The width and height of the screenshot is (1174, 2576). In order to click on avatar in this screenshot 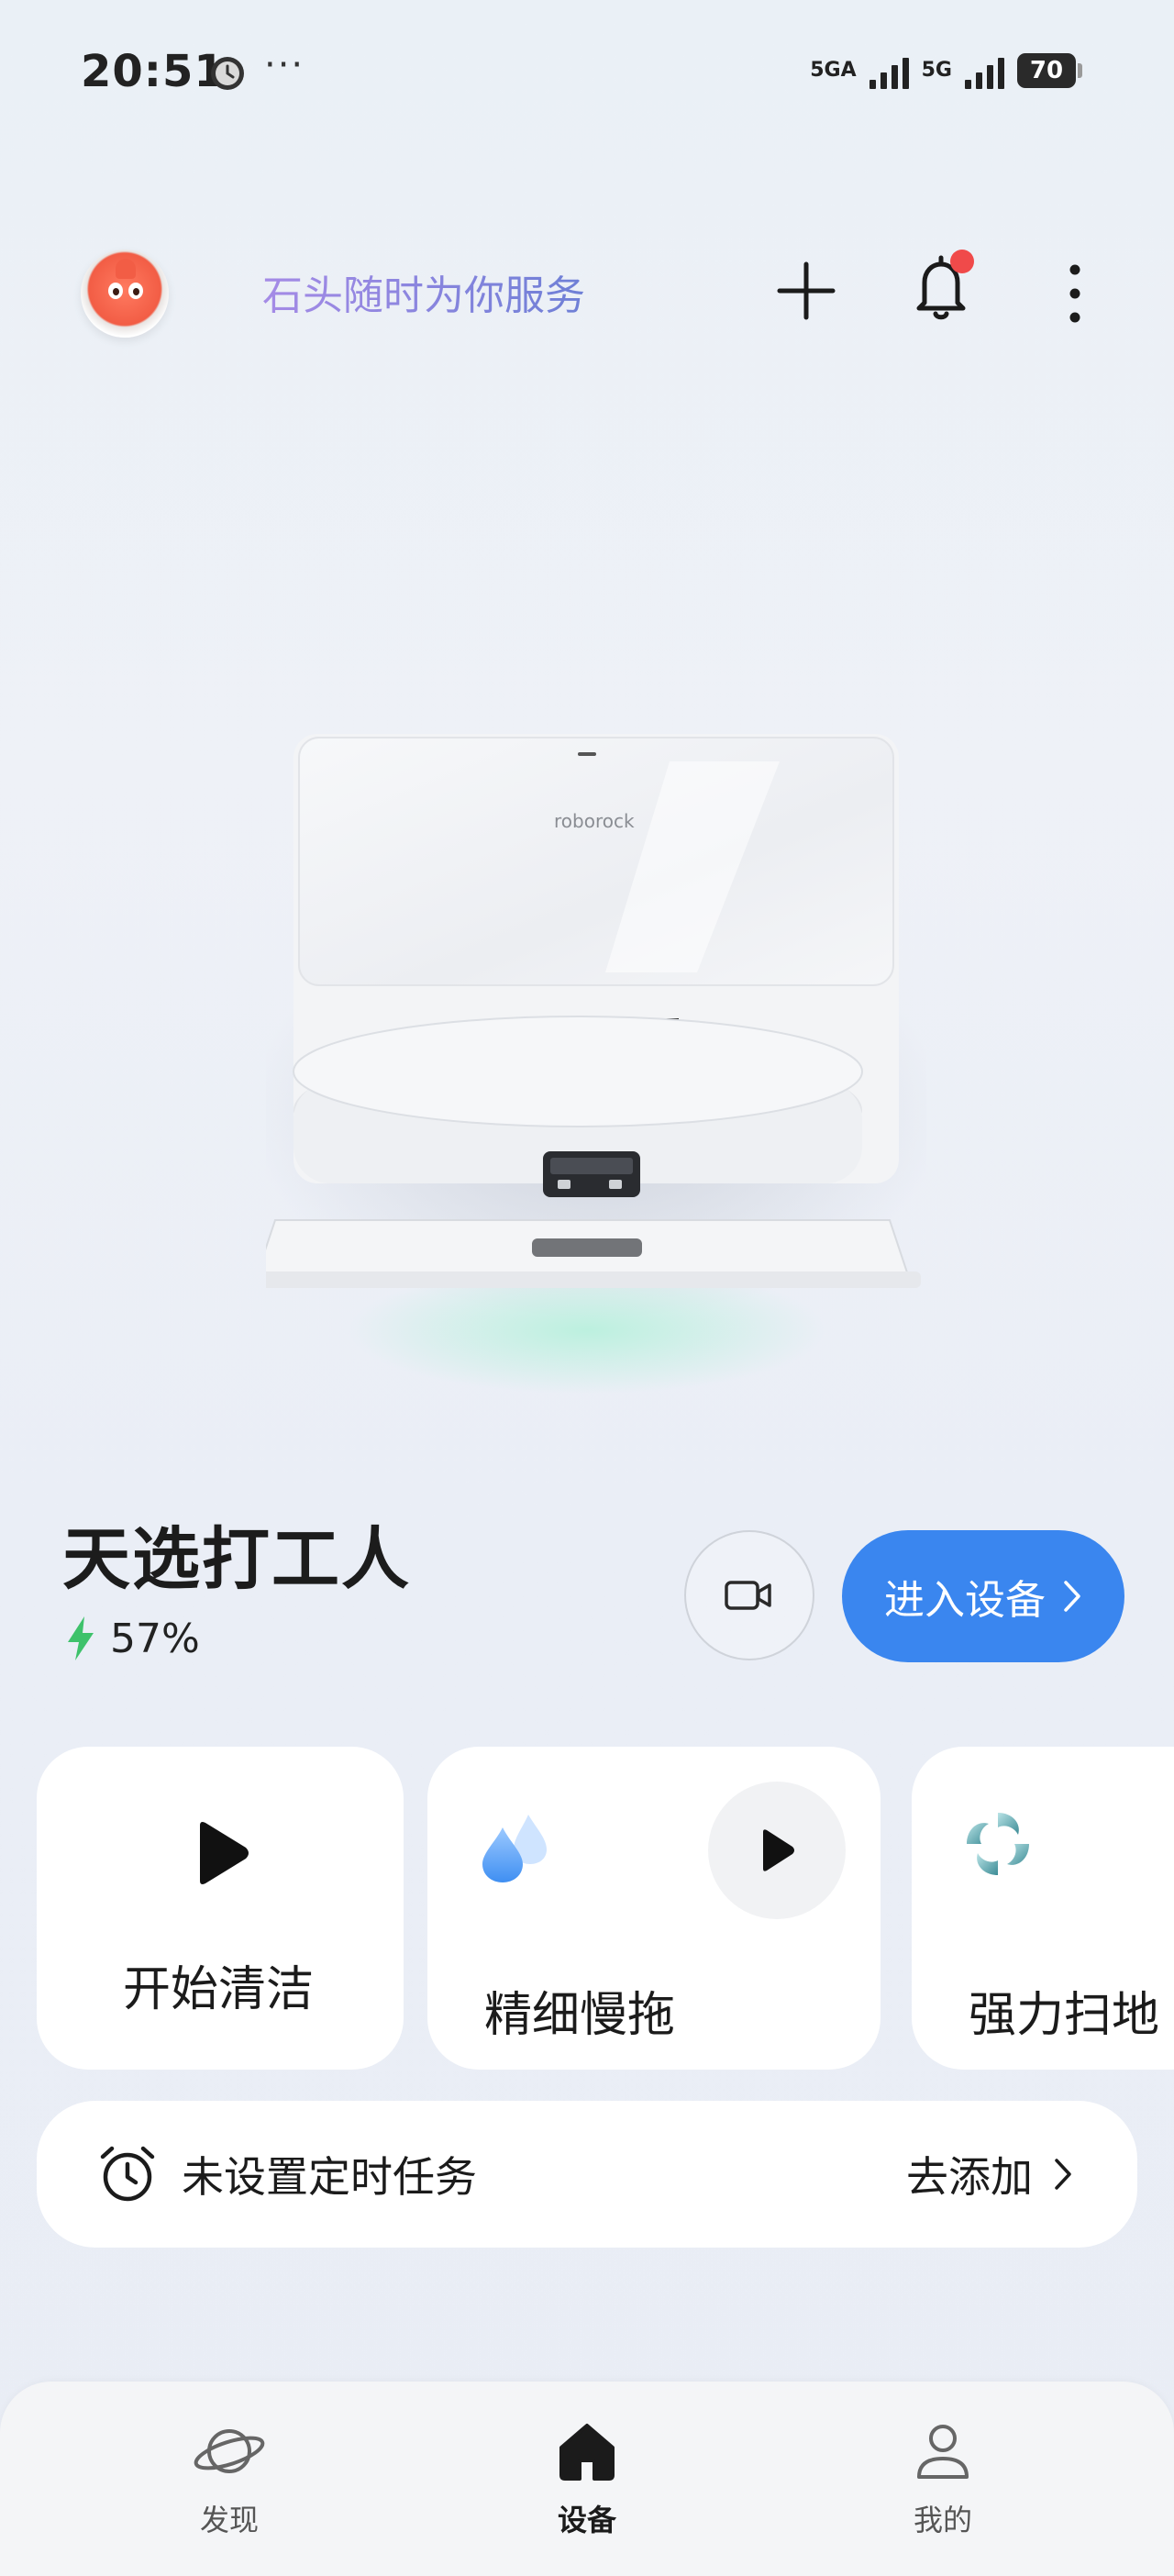, I will do `click(125, 294)`.